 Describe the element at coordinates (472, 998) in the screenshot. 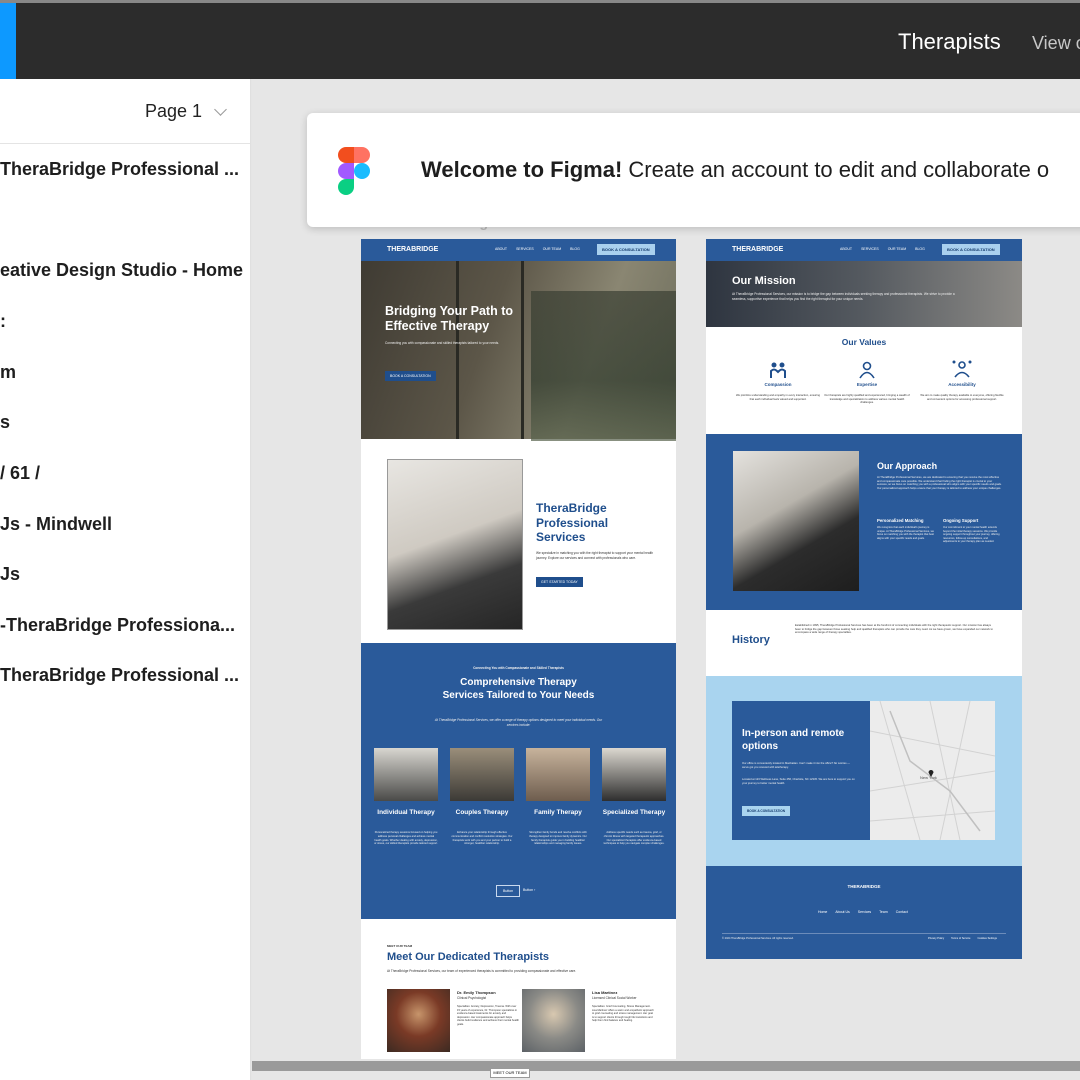

I see `therapist-role: Clinical Psychologist` at that location.